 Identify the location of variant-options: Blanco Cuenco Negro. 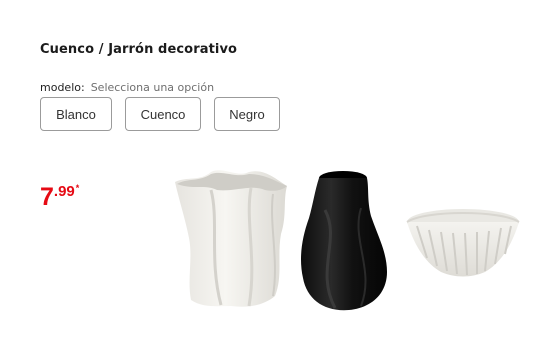
(160, 114).